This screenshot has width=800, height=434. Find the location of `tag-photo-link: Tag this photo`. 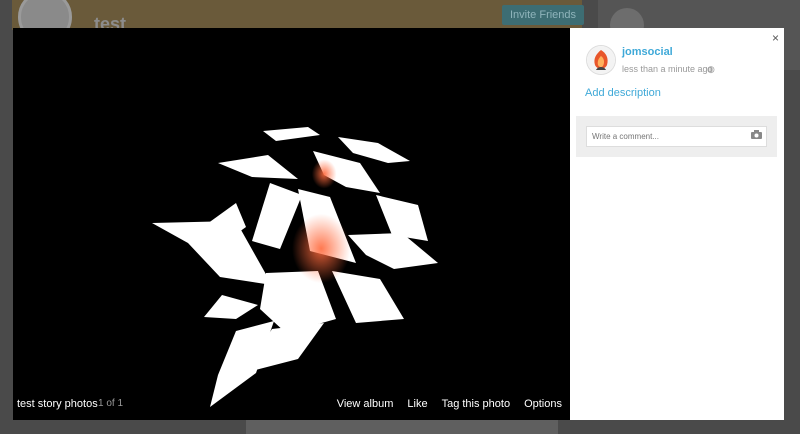

tag-photo-link: Tag this photo is located at coordinates (476, 404).